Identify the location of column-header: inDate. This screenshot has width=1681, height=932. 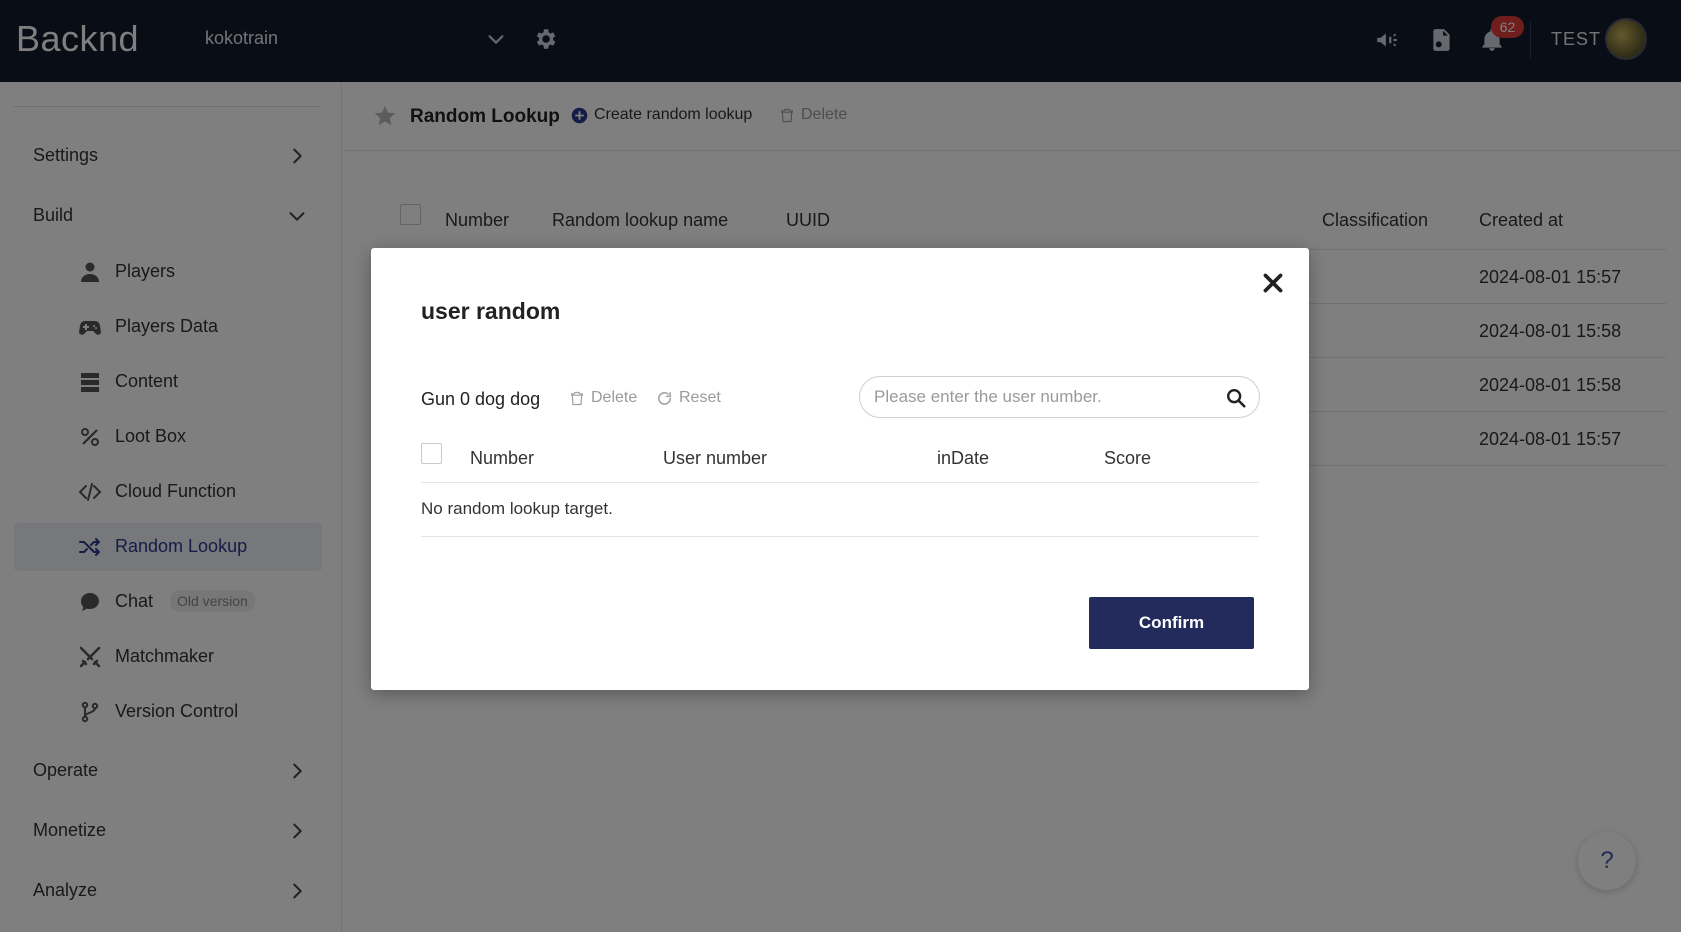
(963, 458).